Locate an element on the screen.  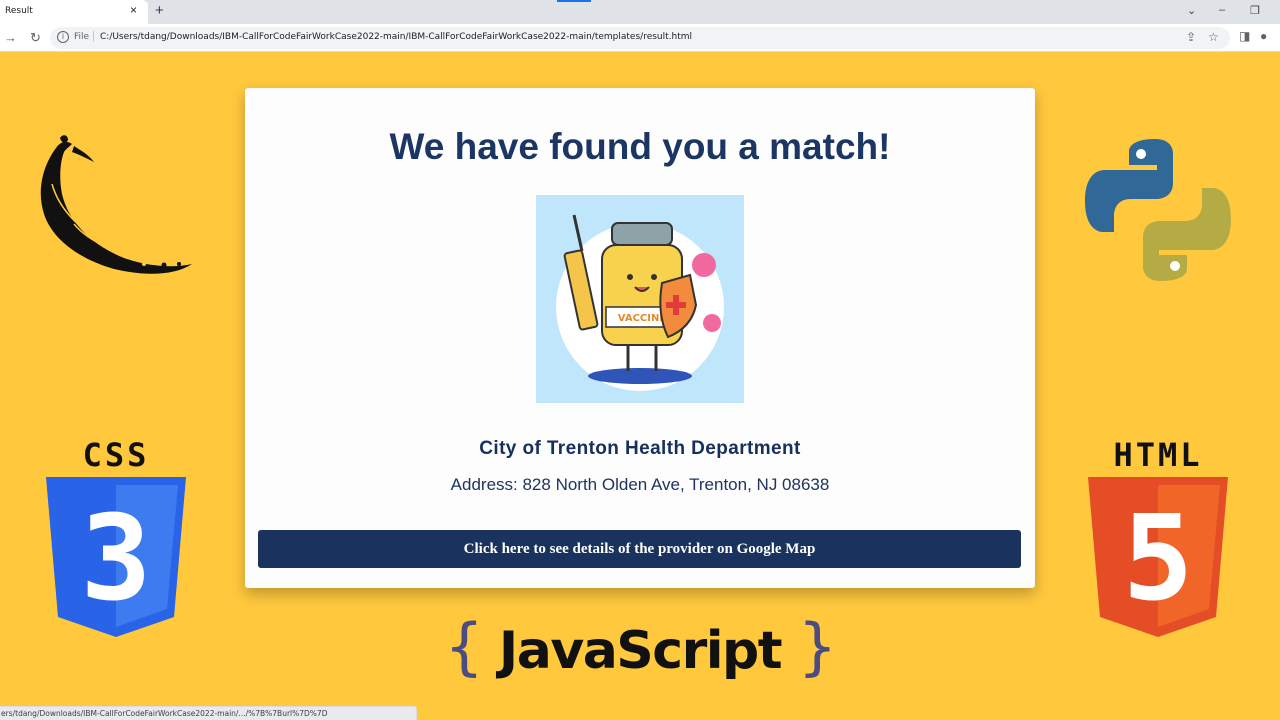
vaccine-label: VACCINE is located at coordinates (642, 318).